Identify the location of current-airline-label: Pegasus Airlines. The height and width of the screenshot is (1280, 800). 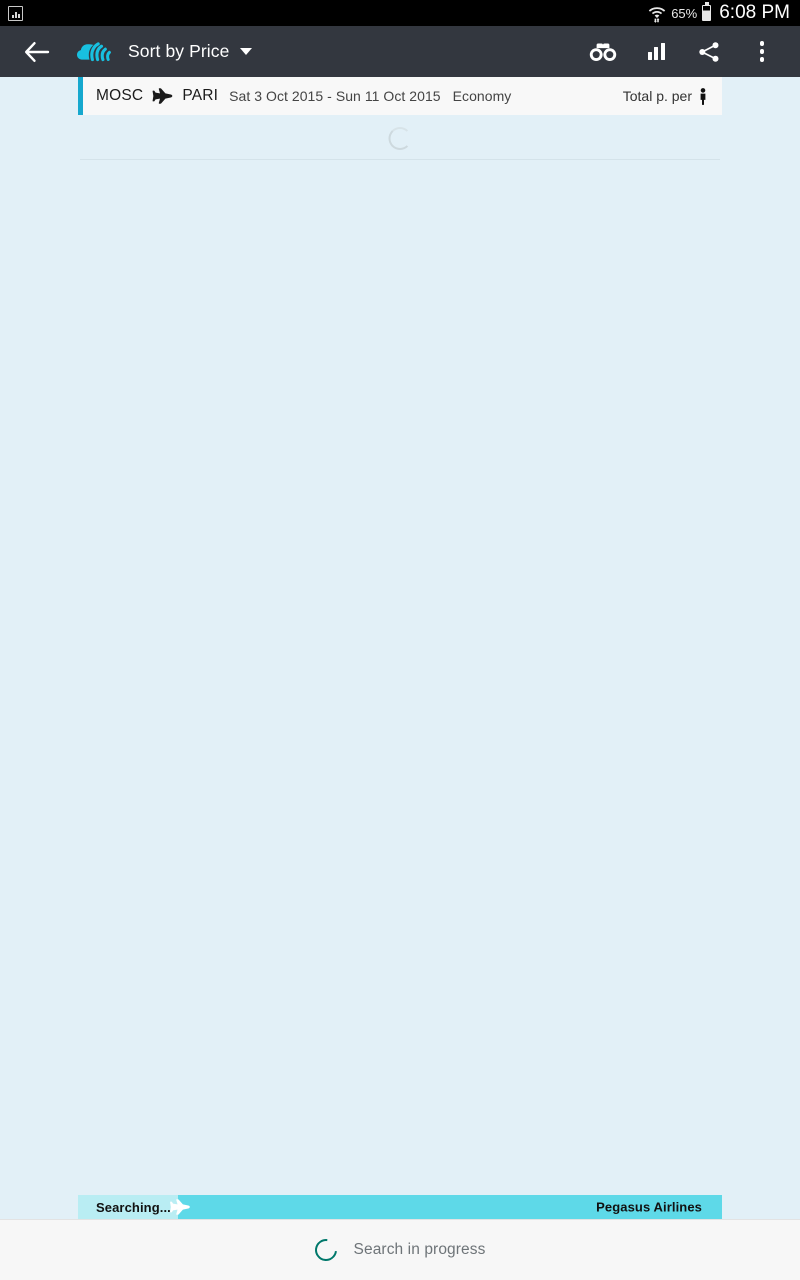
(649, 1207).